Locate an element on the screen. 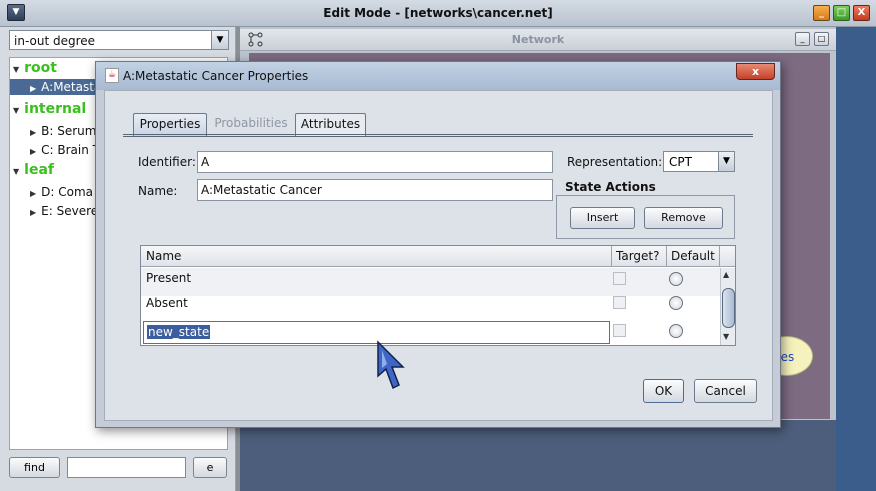 This screenshot has height=491, width=876. e-button: e is located at coordinates (210, 467).